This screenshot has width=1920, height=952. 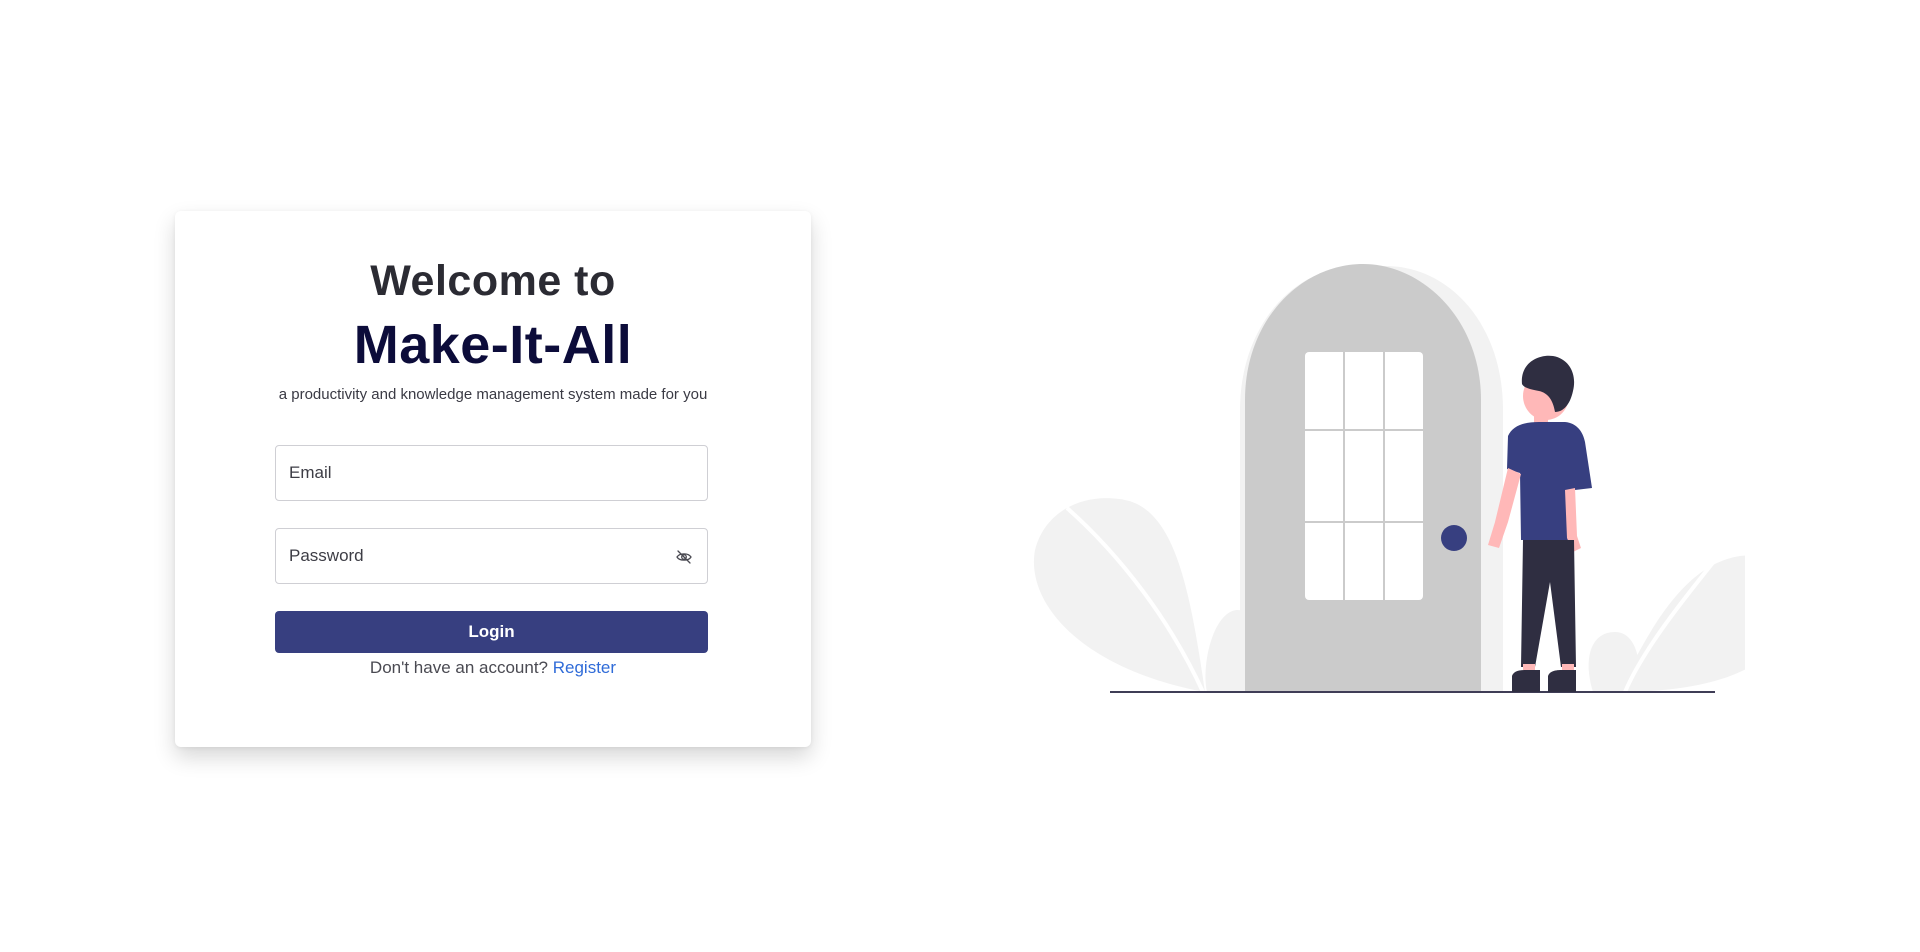 I want to click on email-field, so click(x=491, y=473).